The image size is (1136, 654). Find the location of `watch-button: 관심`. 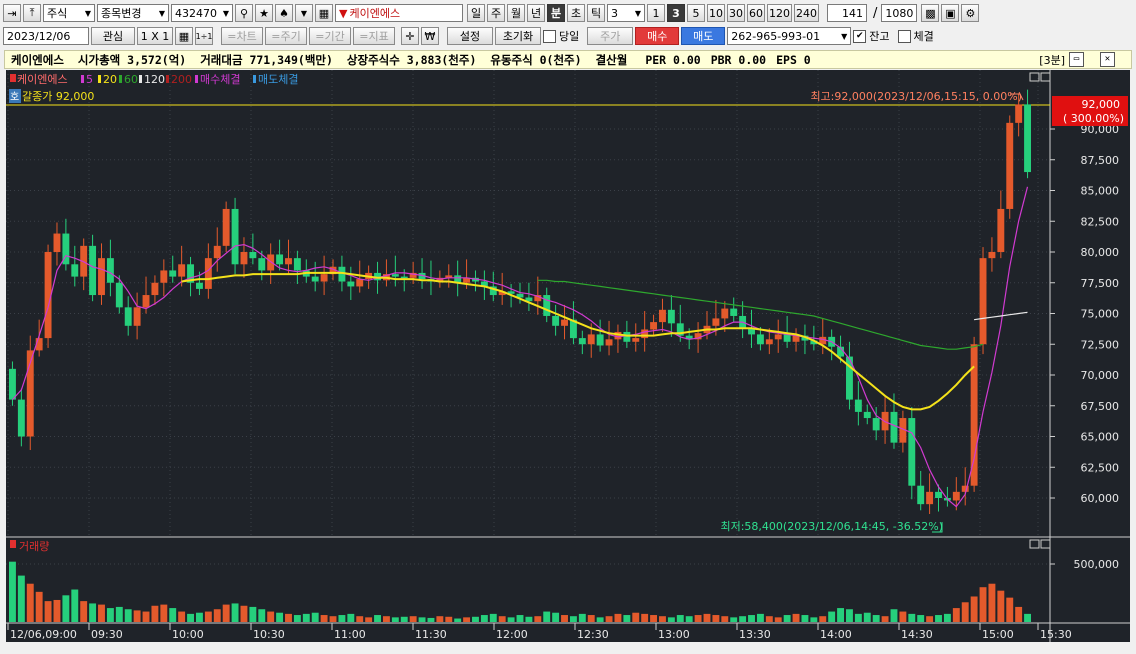

watch-button: 관심 is located at coordinates (113, 36).